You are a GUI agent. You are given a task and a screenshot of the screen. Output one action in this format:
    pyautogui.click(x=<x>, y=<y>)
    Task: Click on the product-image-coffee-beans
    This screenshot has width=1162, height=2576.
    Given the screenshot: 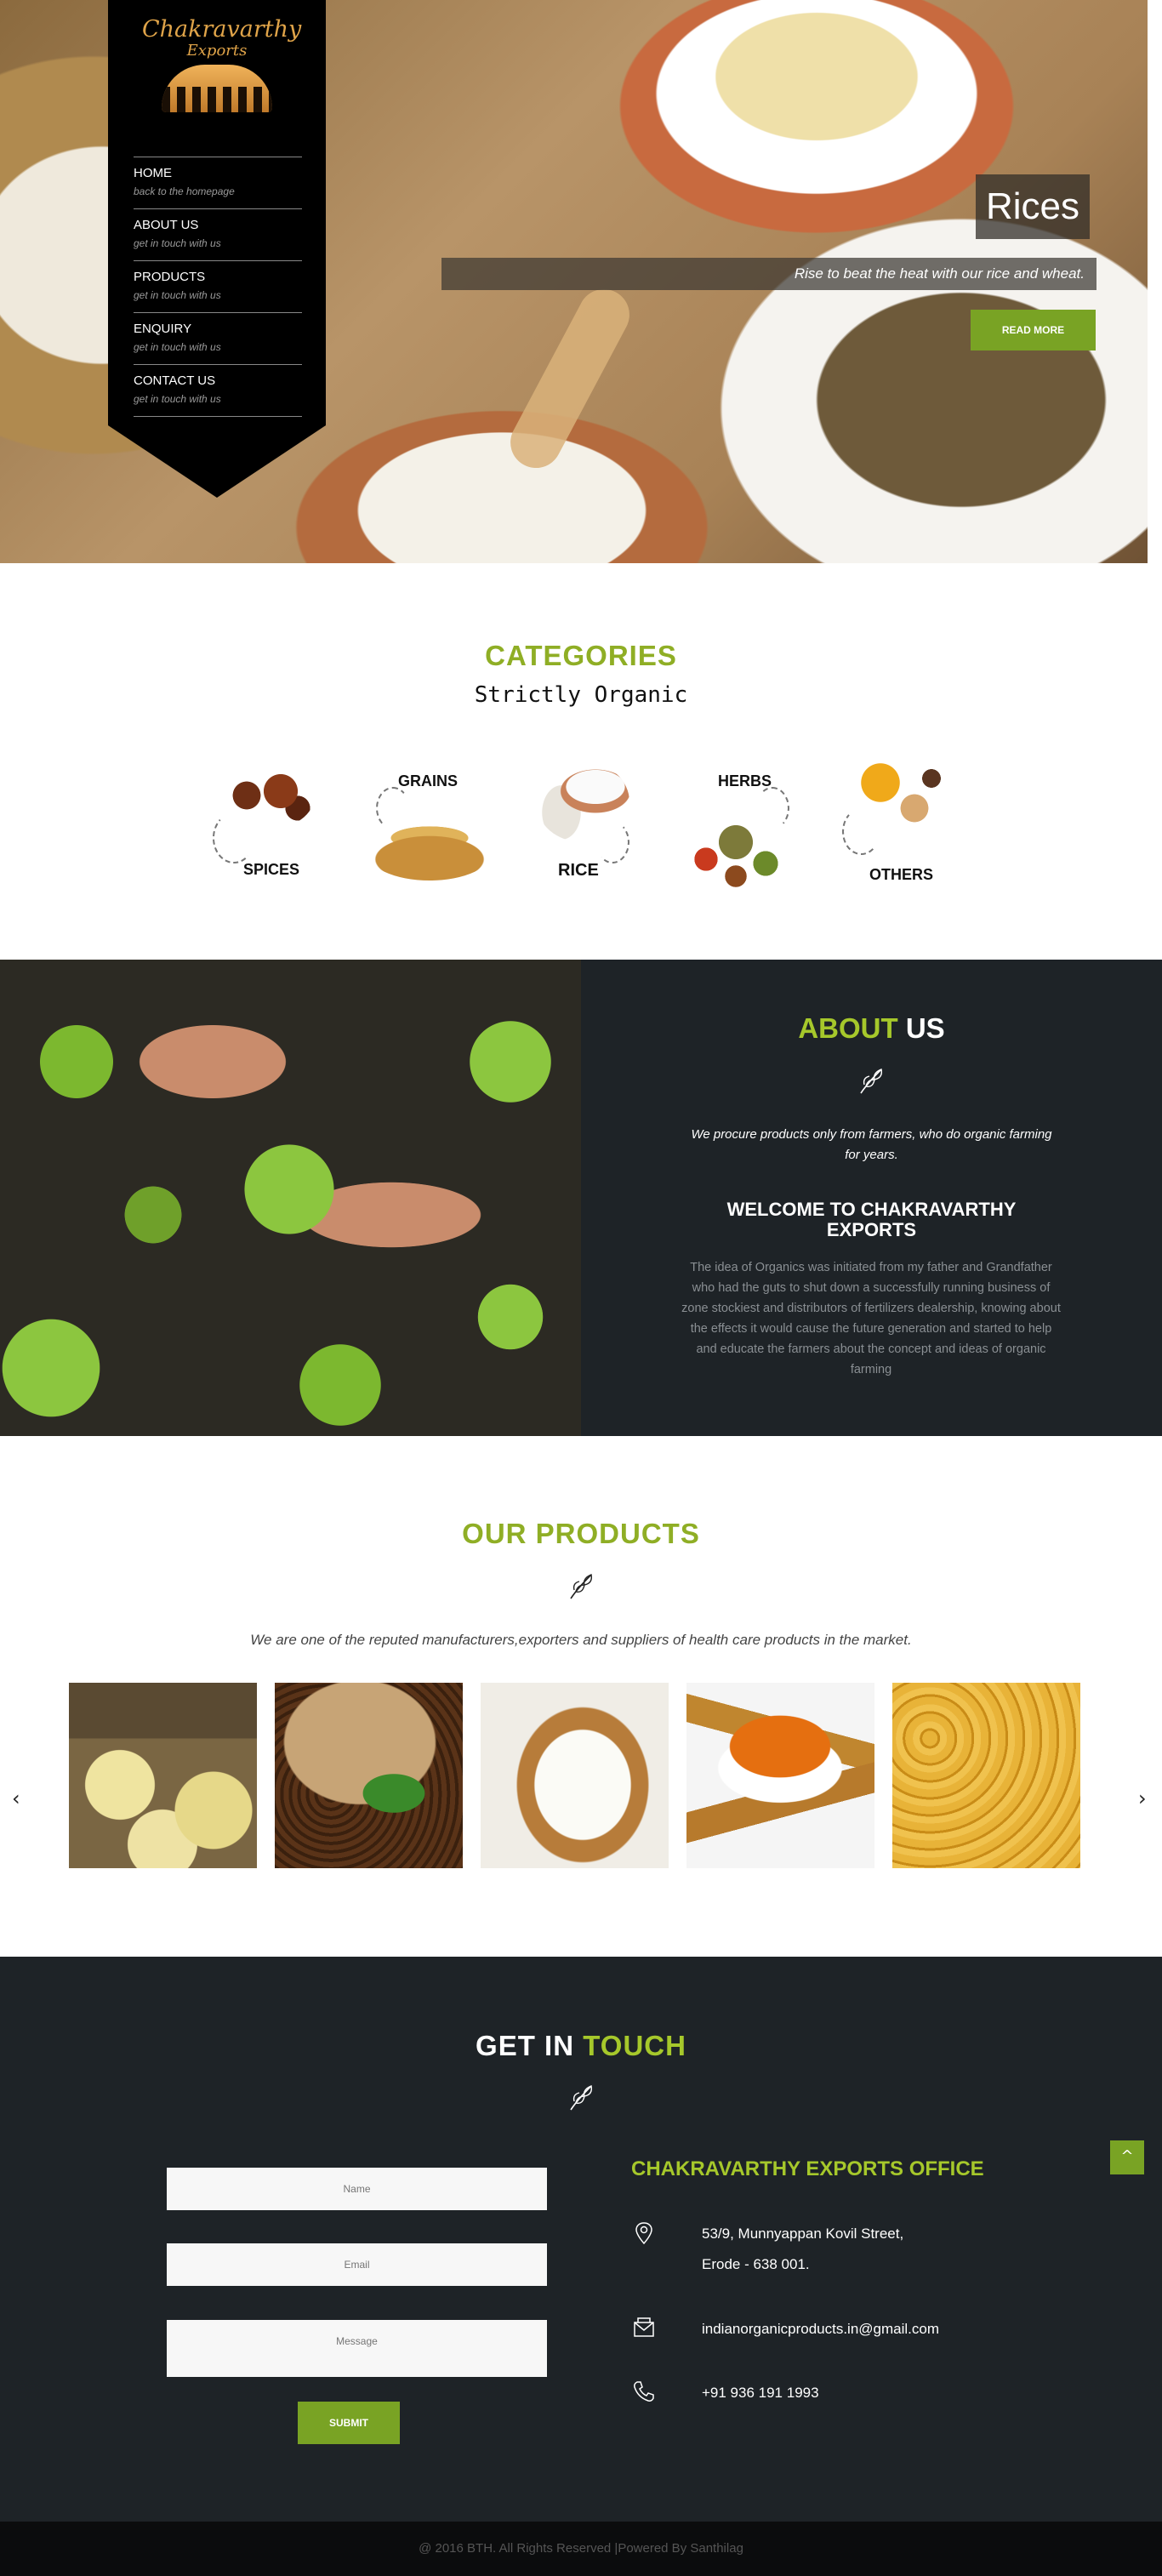 What is the action you would take?
    pyautogui.click(x=369, y=1775)
    